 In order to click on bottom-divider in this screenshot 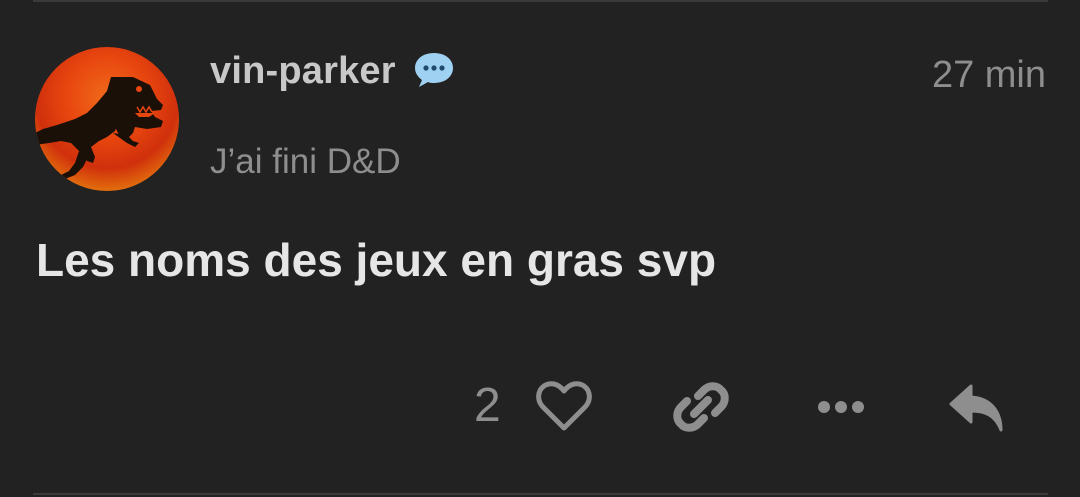, I will do `click(540, 494)`.